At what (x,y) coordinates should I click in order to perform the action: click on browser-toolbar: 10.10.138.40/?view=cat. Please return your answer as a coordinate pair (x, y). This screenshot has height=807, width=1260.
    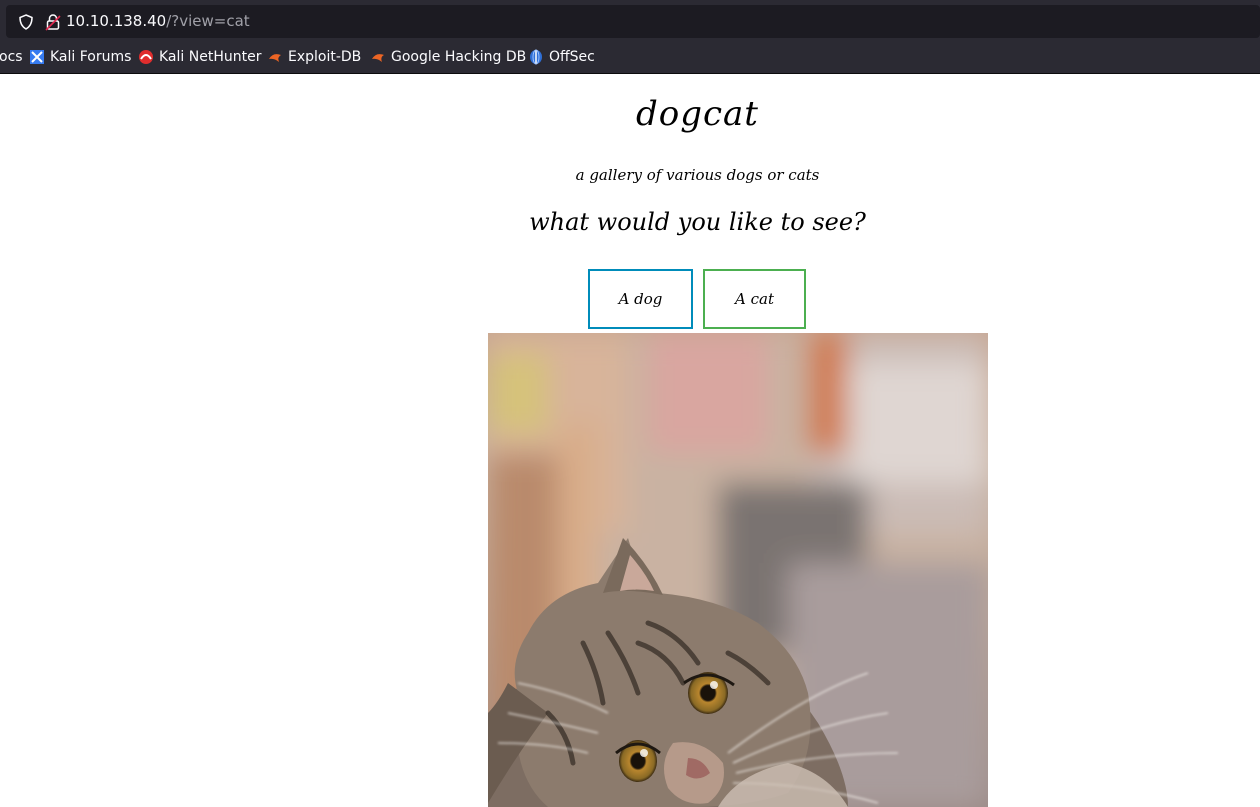
    Looking at the image, I should click on (630, 21).